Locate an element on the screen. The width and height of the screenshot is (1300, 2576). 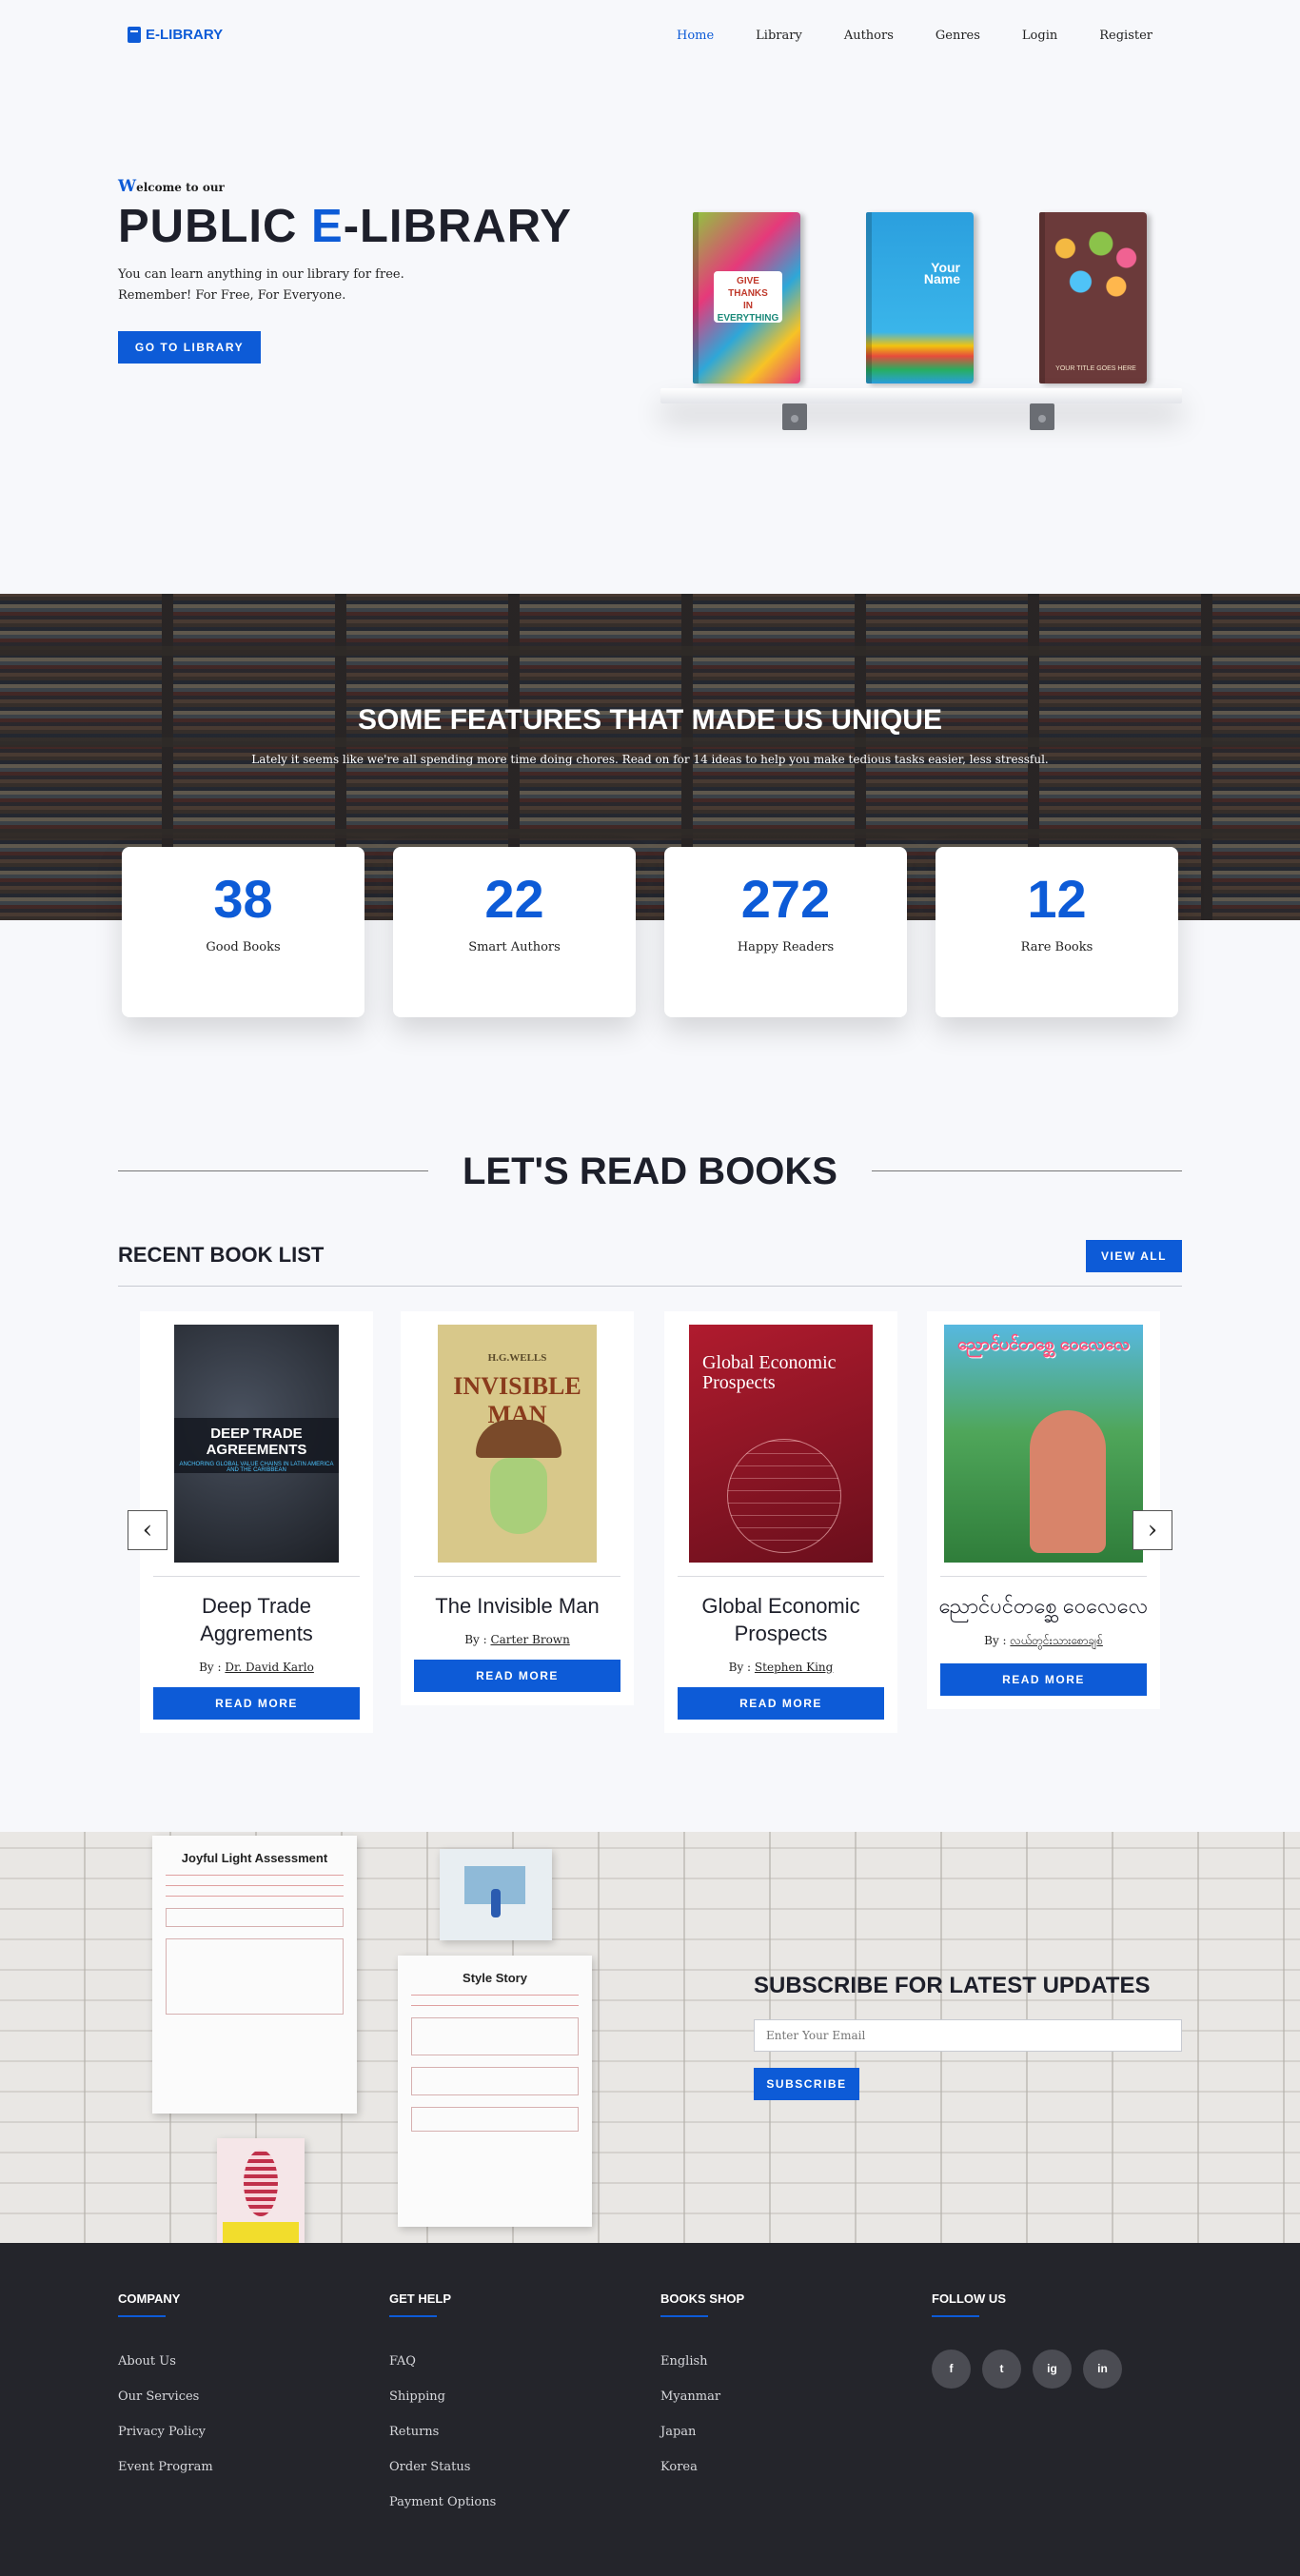
nav-register: Register is located at coordinates (1125, 36).